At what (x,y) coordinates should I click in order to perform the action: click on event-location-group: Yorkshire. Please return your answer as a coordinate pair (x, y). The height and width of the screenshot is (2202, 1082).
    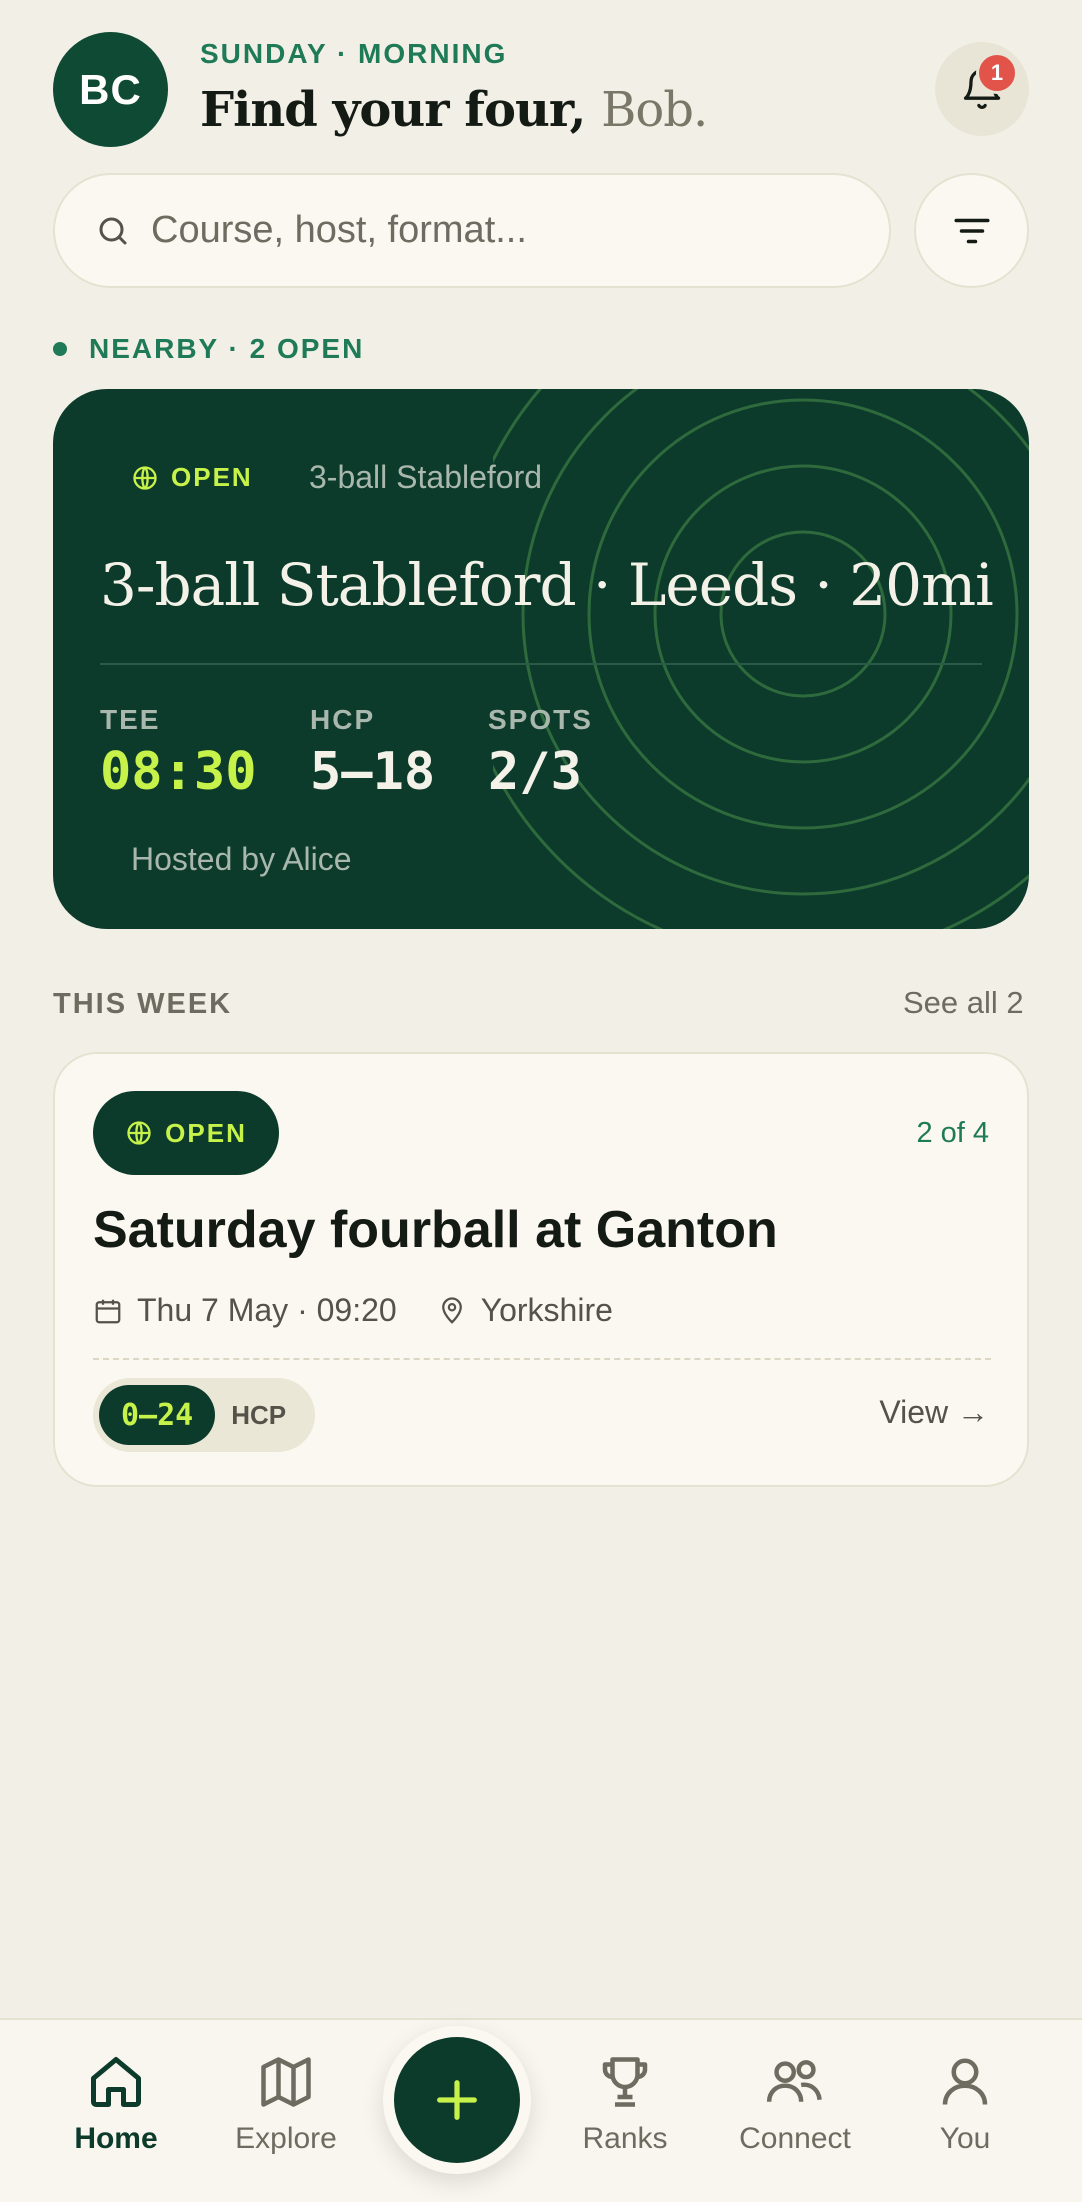
    Looking at the image, I should click on (525, 1310).